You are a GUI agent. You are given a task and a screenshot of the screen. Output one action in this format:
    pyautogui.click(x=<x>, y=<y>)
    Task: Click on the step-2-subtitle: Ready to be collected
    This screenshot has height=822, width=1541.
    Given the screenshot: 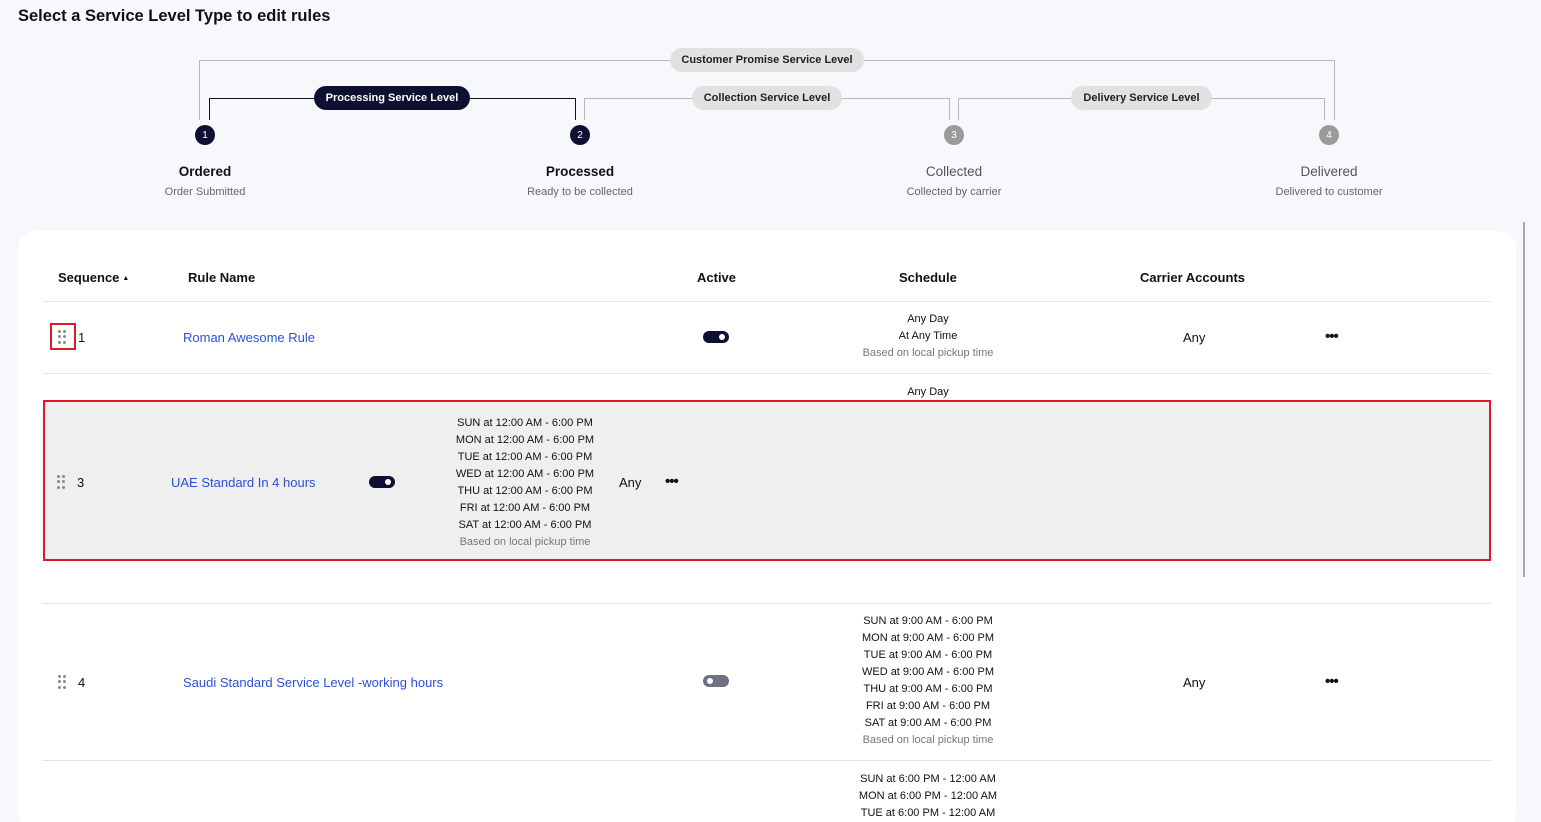 What is the action you would take?
    pyautogui.click(x=580, y=192)
    